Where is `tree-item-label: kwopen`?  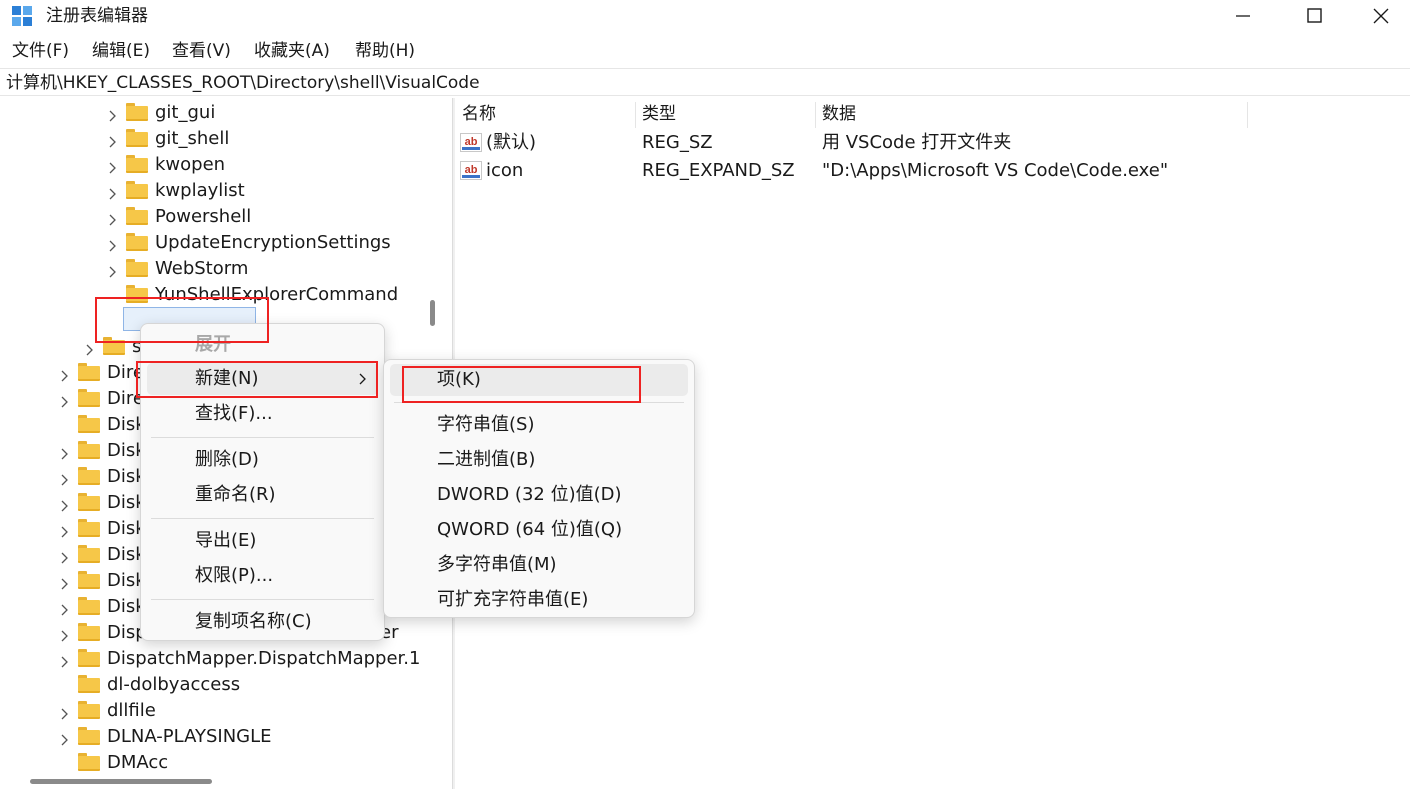 tree-item-label: kwopen is located at coordinates (190, 164).